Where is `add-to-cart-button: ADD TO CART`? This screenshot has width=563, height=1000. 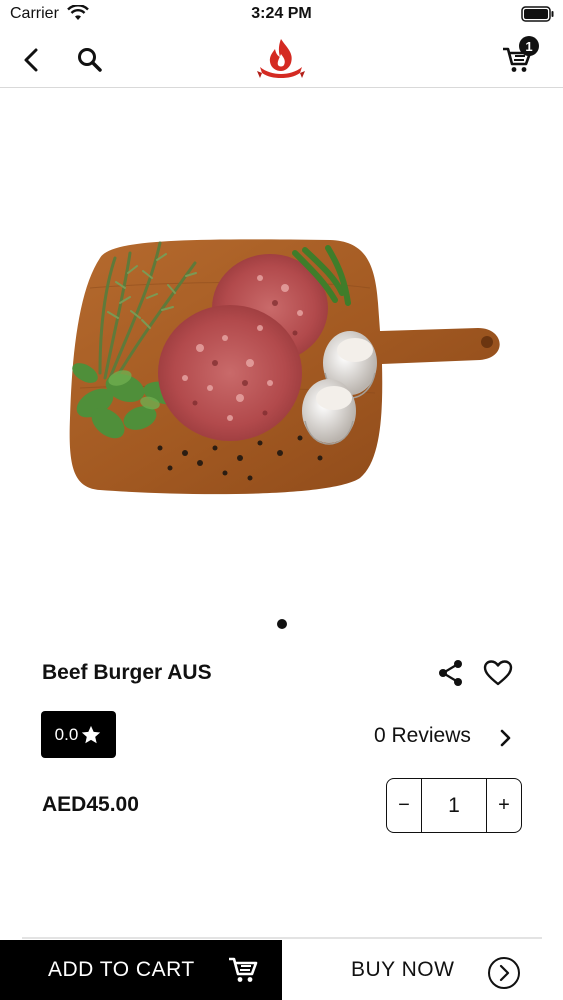 add-to-cart-button: ADD TO CART is located at coordinates (141, 970).